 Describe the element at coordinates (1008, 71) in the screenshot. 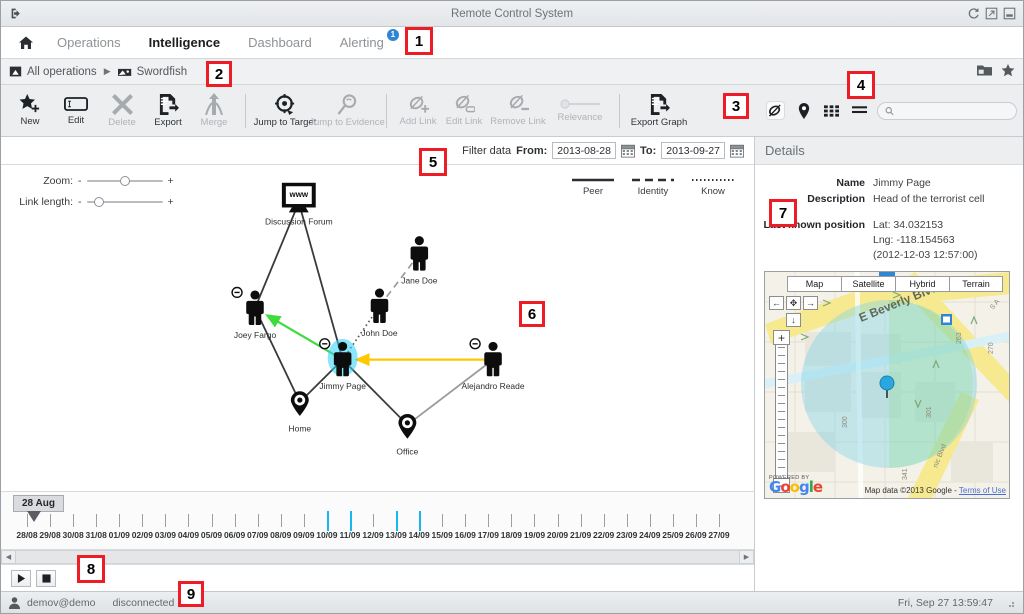

I see `star-icon` at that location.